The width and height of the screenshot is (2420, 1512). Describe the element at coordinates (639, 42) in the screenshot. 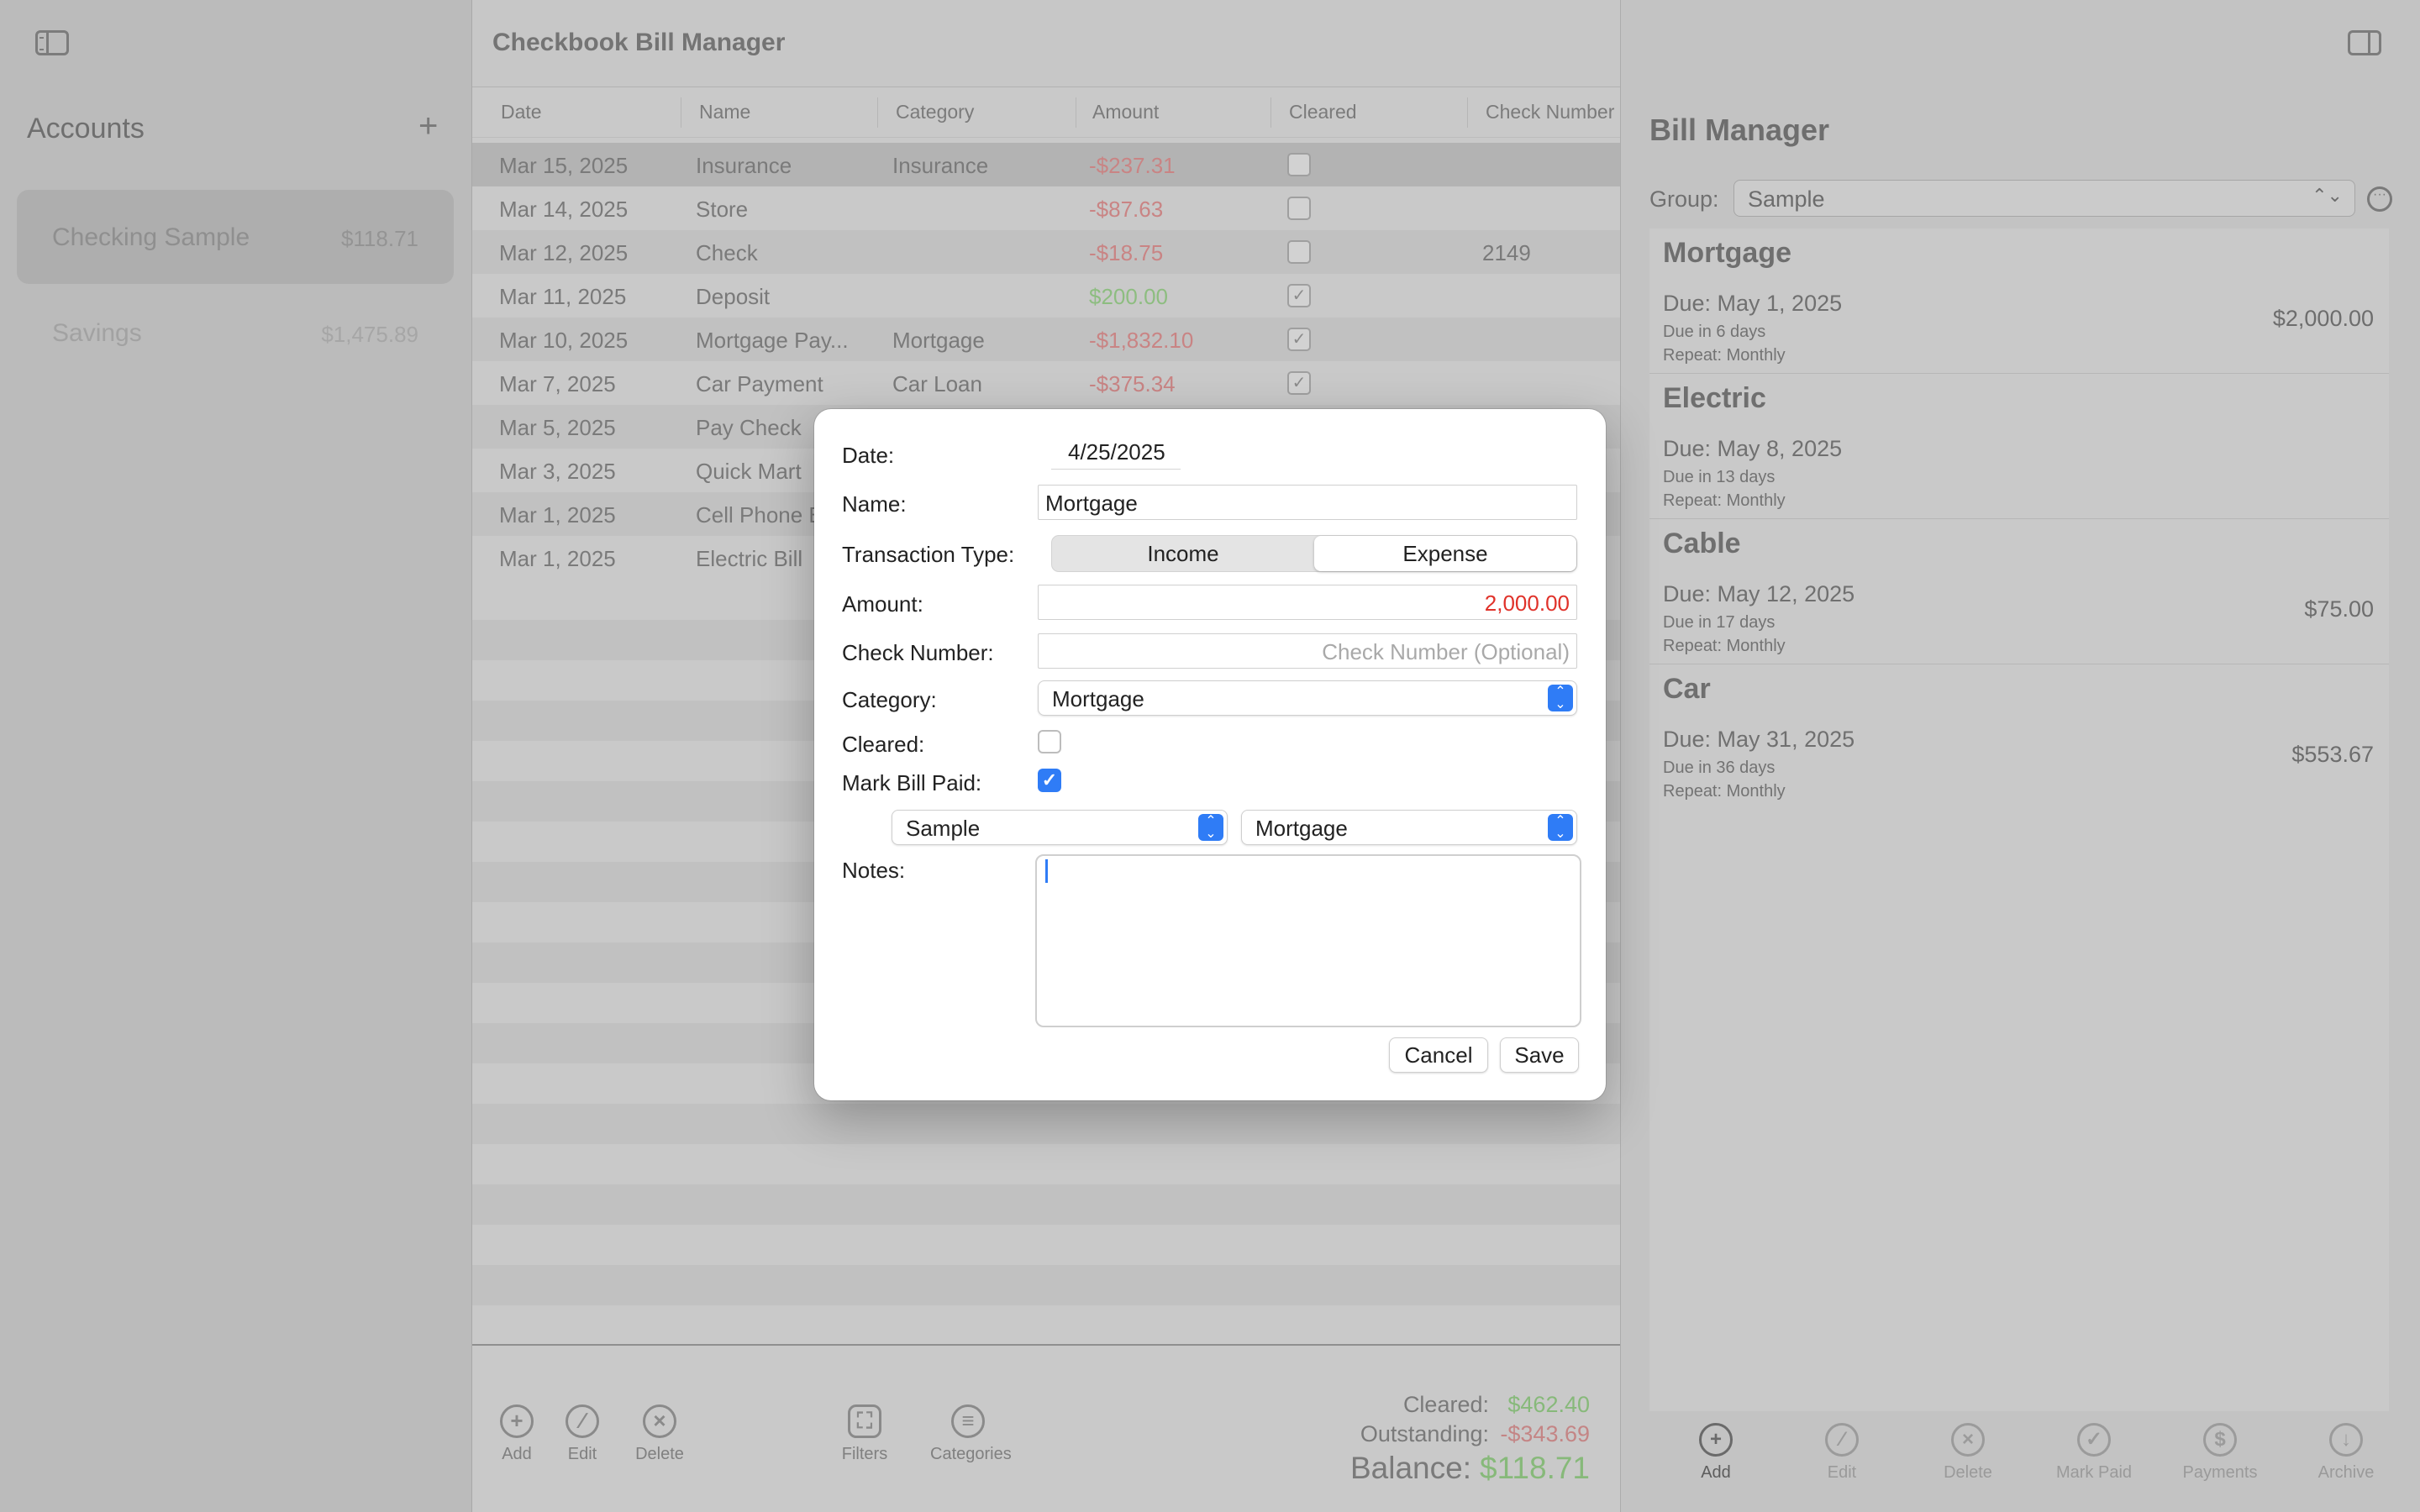

I see `window-title: Checkbook Bill Manager` at that location.